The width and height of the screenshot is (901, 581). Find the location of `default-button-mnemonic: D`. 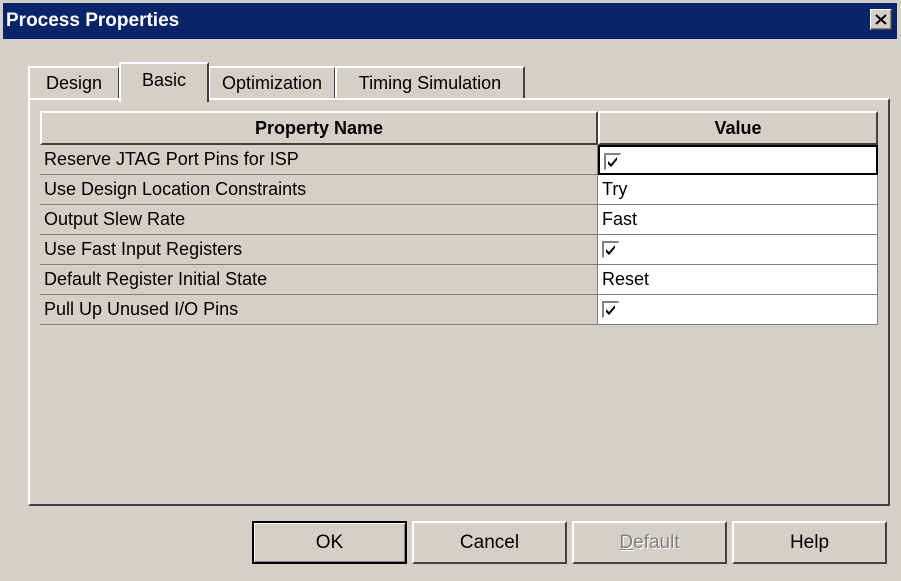

default-button-mnemonic: D is located at coordinates (626, 542).